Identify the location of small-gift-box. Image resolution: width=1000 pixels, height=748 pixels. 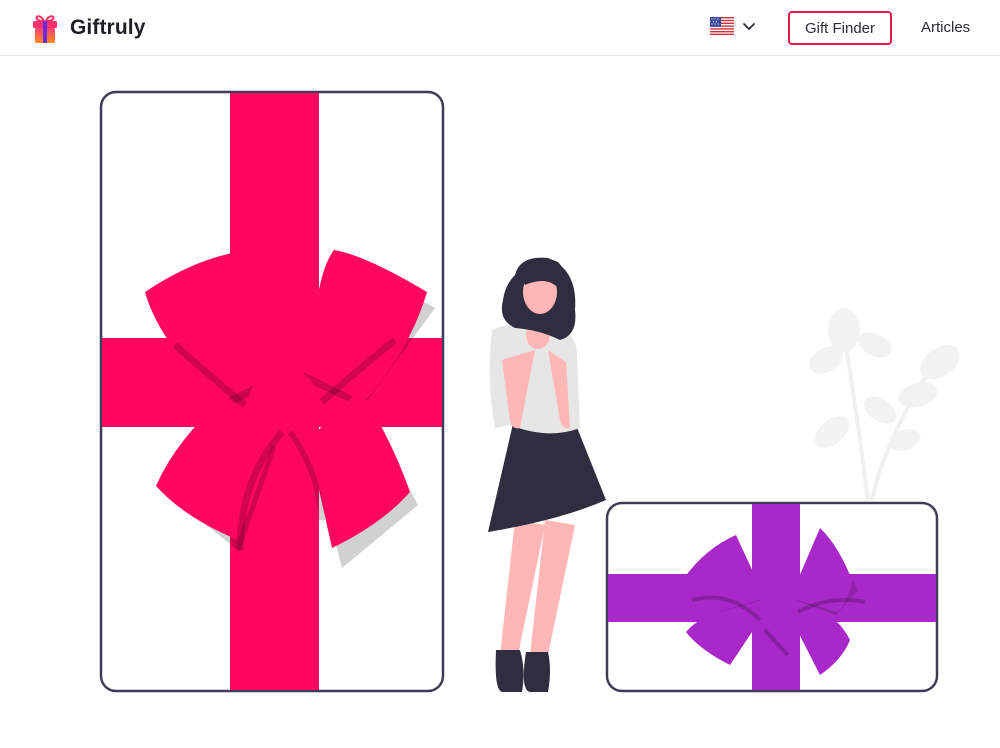
(772, 597).